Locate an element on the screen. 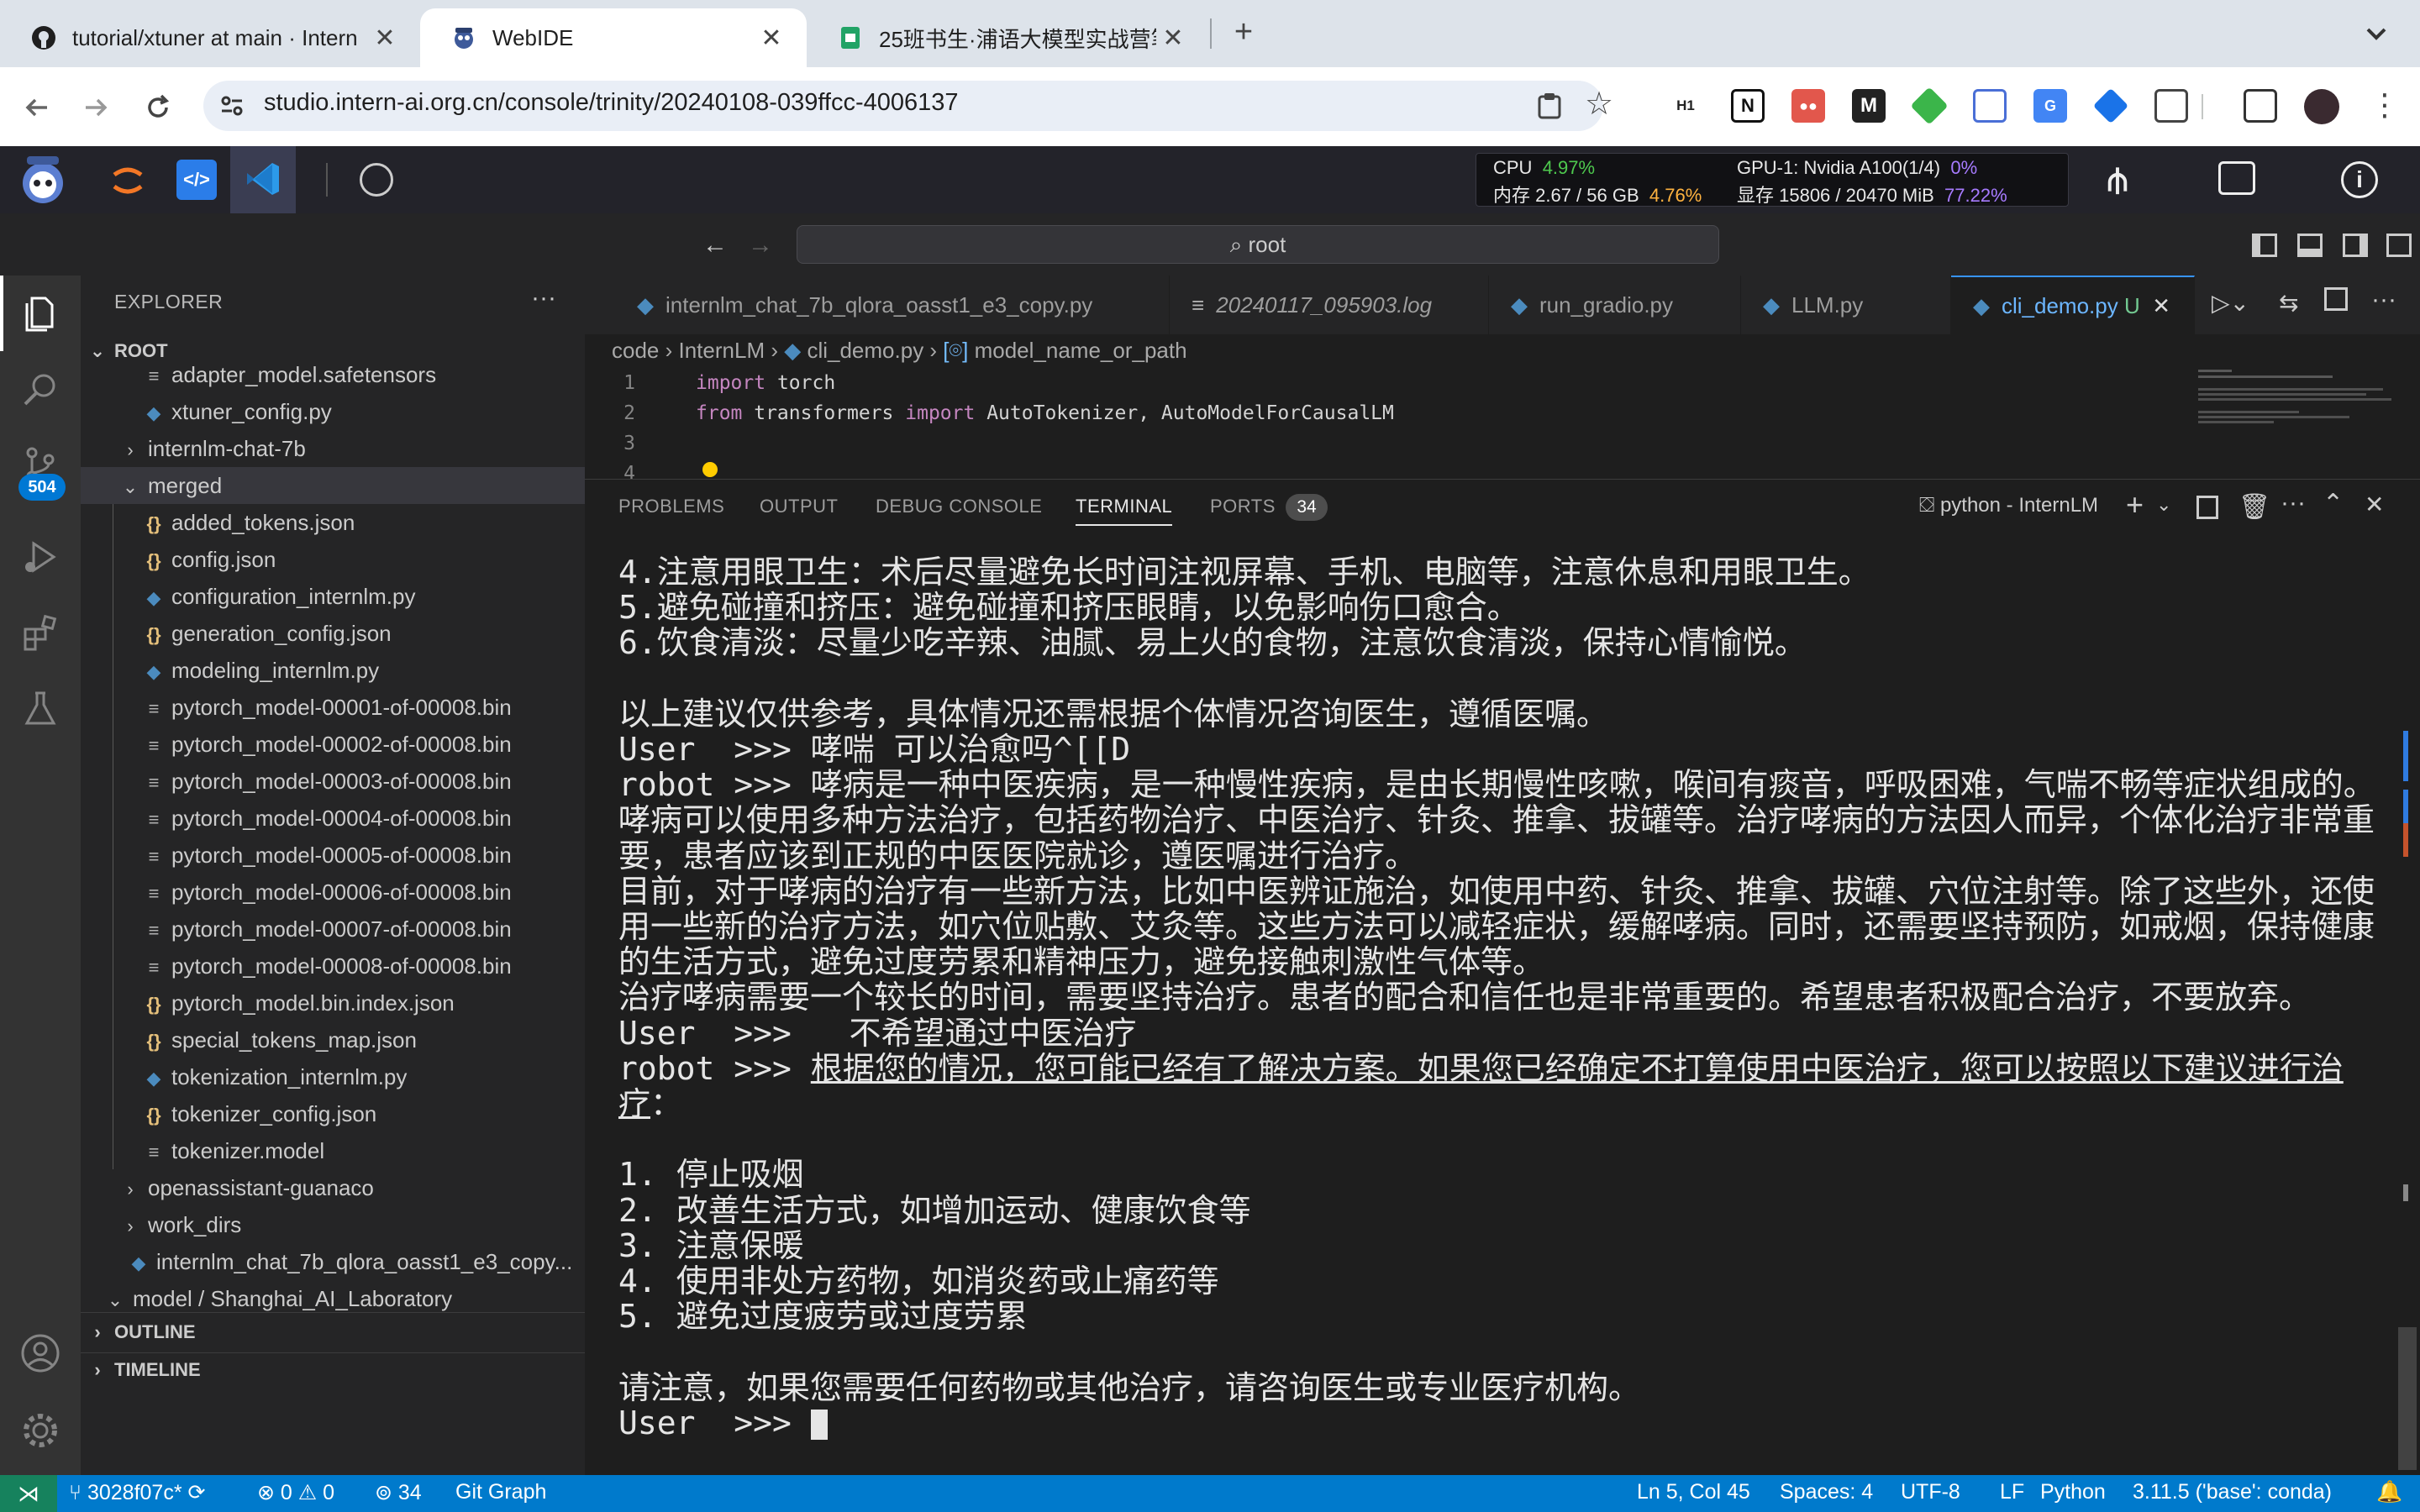 The height and width of the screenshot is (1512, 2420). tree-folder: ⌄ model / Shanghai_AI_Laboratory is located at coordinates (333, 1296).